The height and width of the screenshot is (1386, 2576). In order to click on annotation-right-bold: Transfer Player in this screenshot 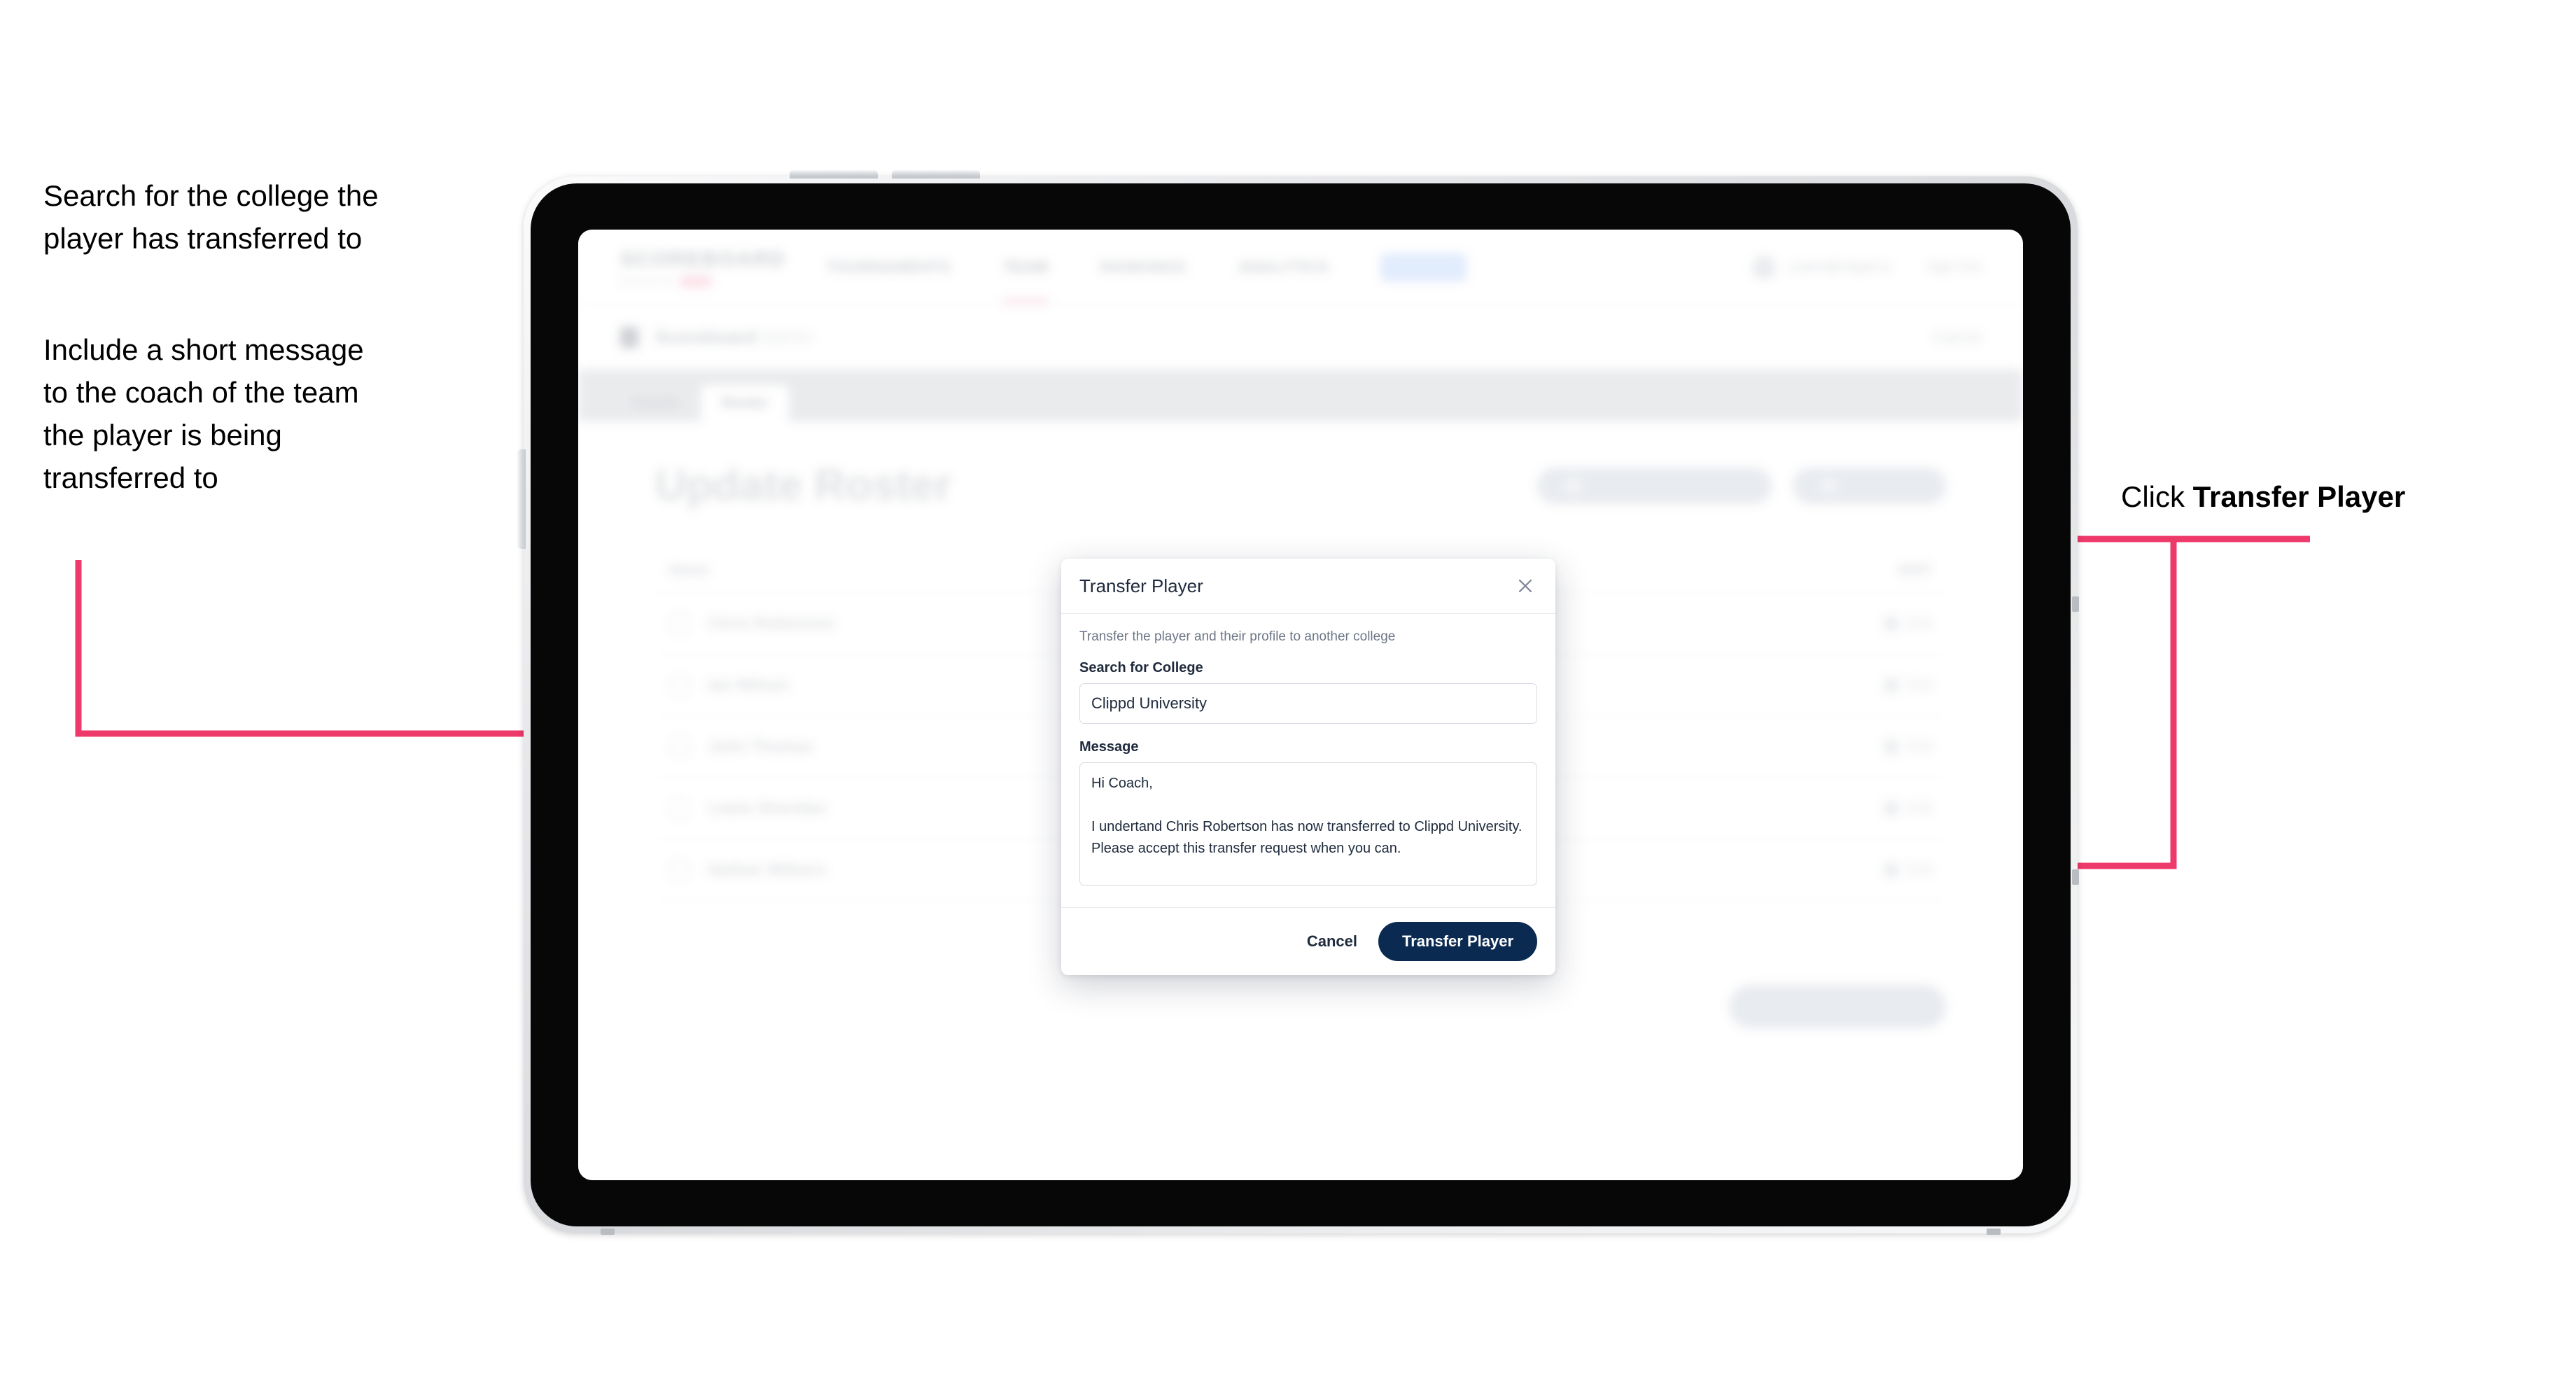, I will do `click(2299, 496)`.